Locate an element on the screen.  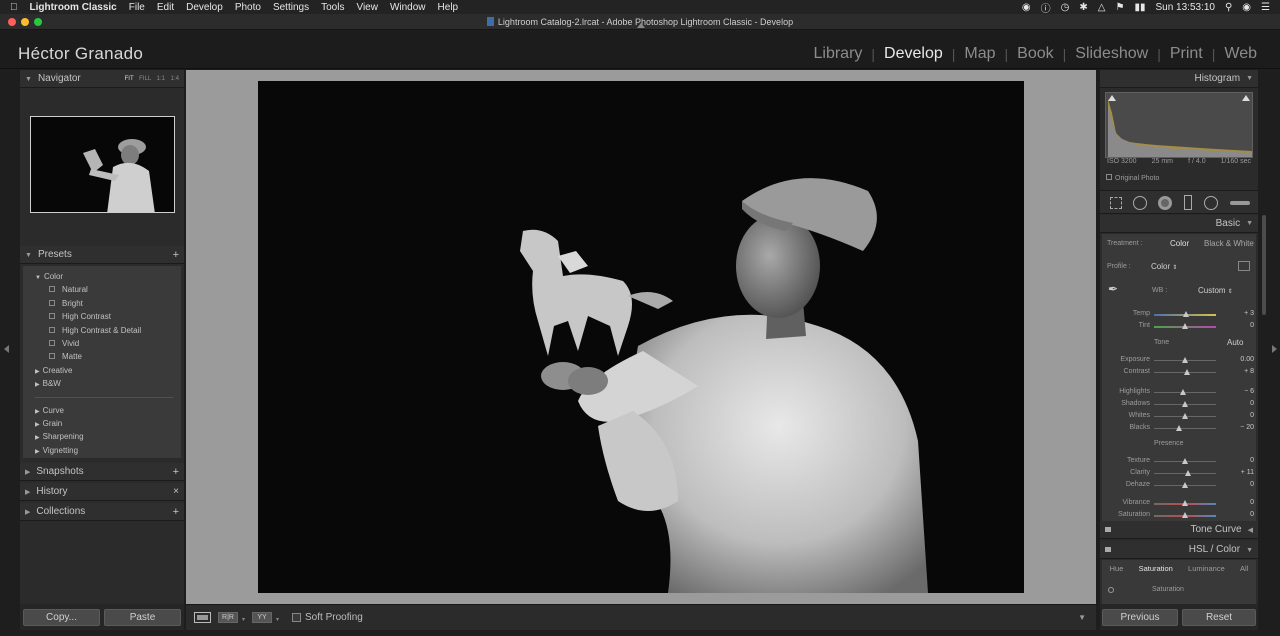
slider-vibrance: Vibrance 0 is located at coordinates (1181, 504).